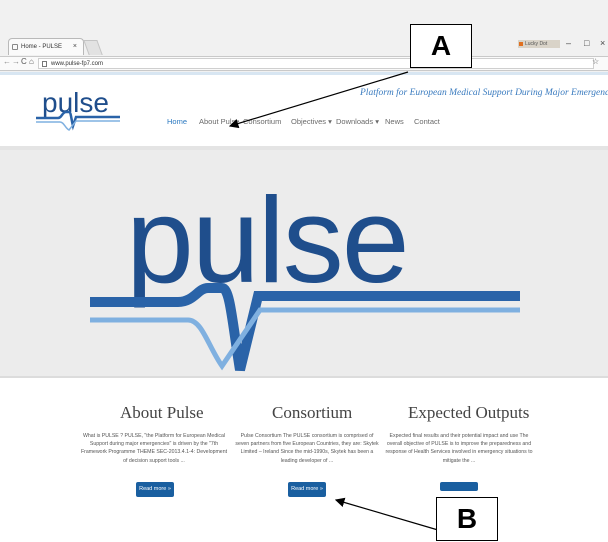 This screenshot has width=608, height=542. Describe the element at coordinates (441, 46) in the screenshot. I see `callout-a: A` at that location.